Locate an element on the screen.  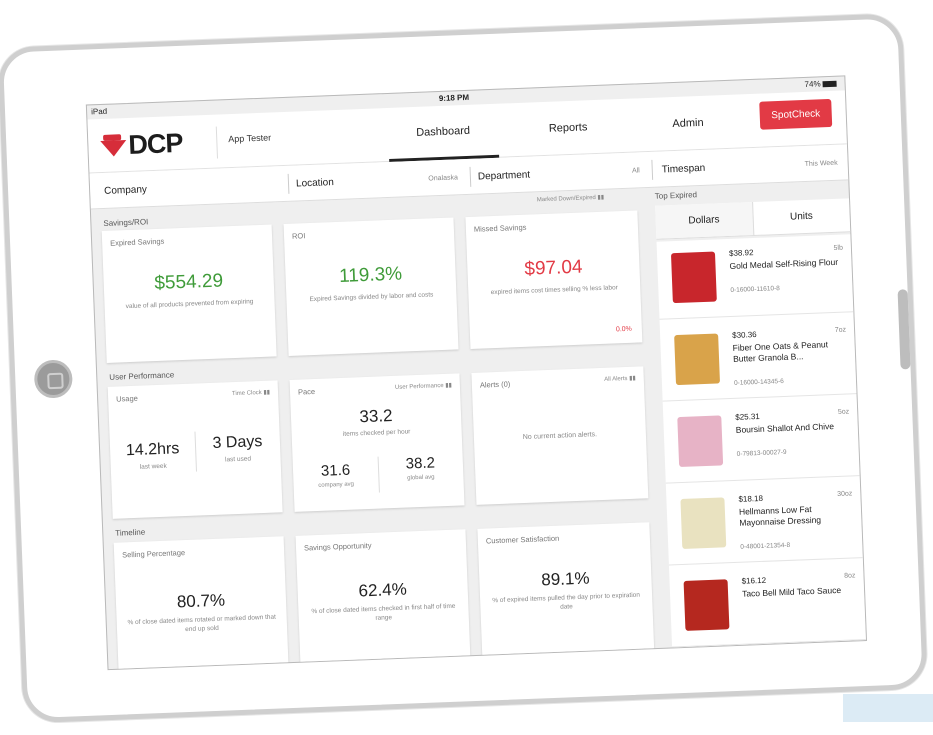
item-size: 30oz is located at coordinates (844, 494).